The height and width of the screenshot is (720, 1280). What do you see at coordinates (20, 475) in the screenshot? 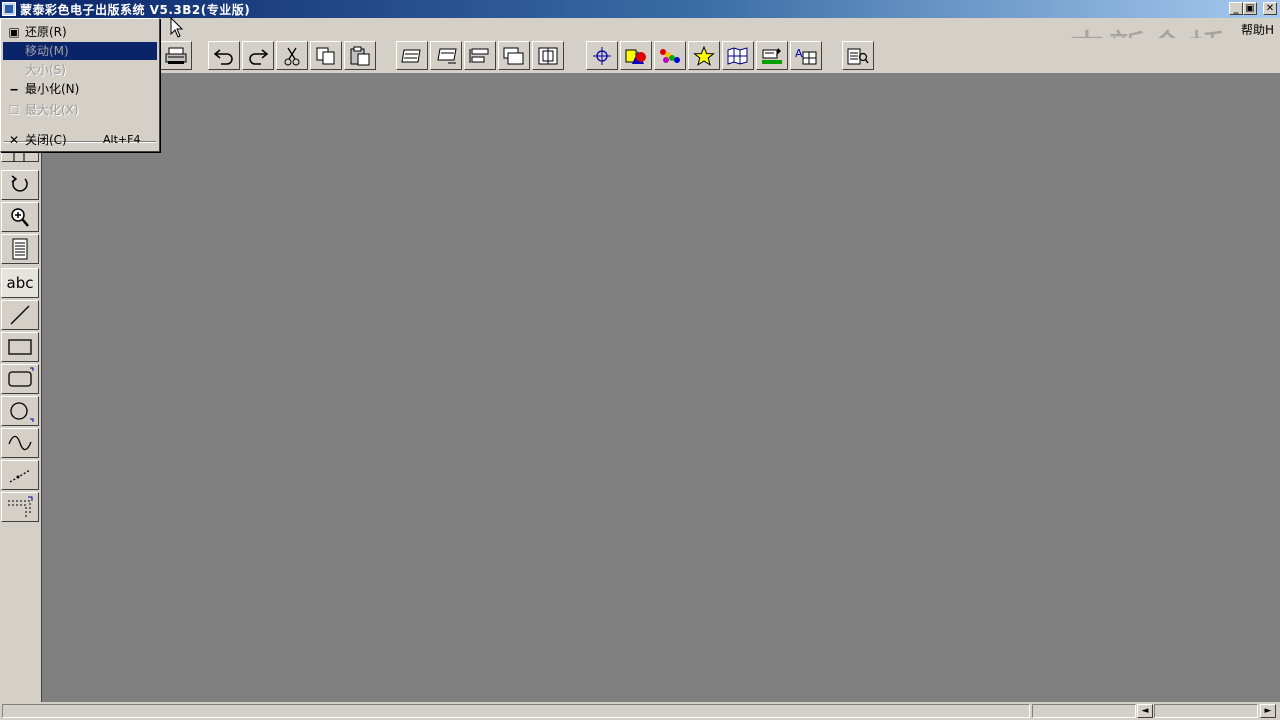
I see `dashed-line-icon` at bounding box center [20, 475].